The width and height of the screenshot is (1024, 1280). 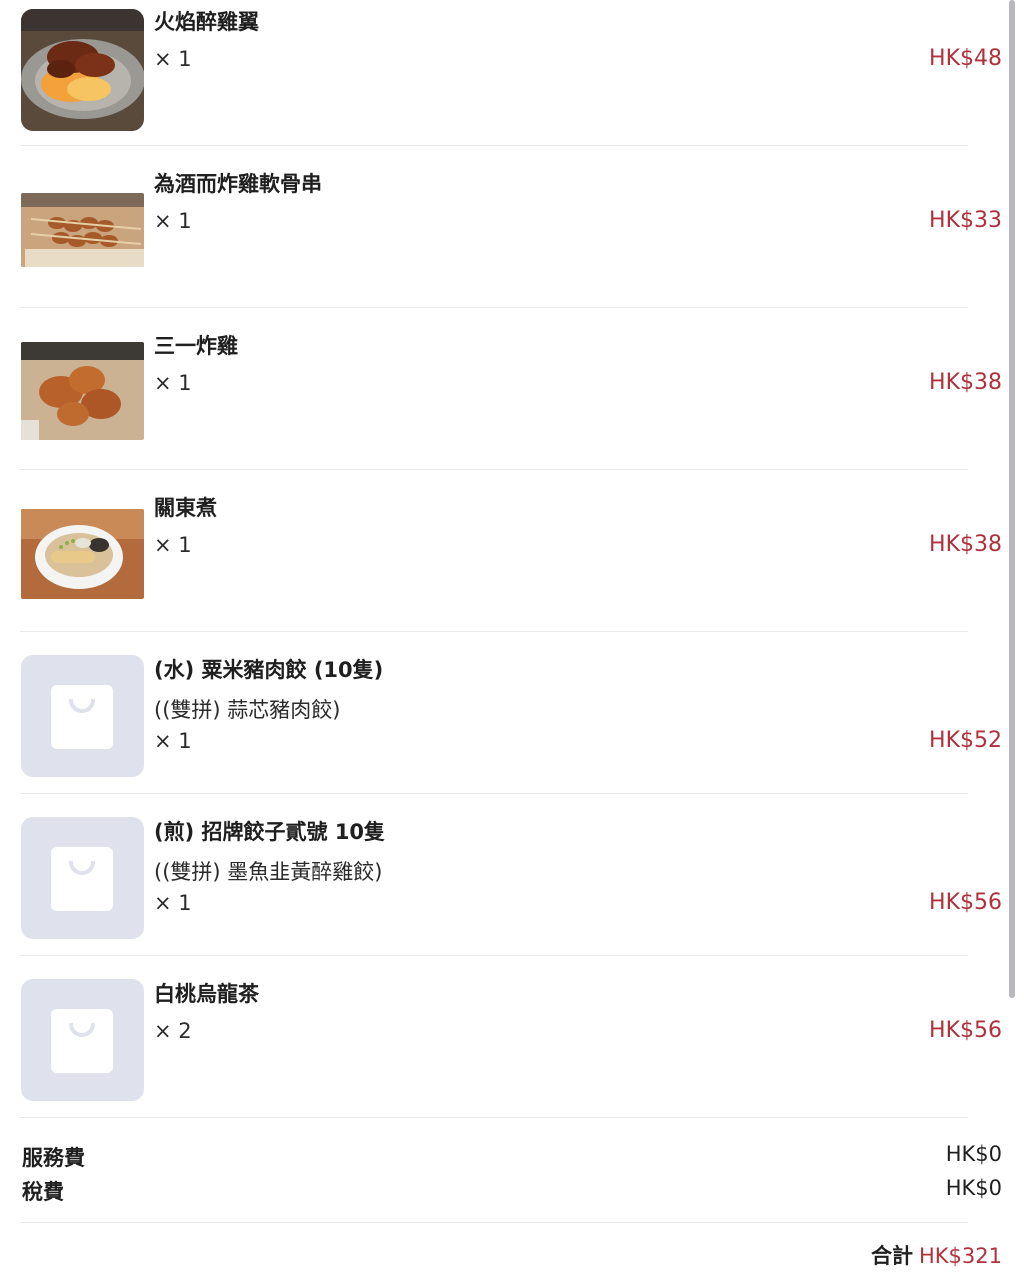 I want to click on item-price: HK$48, so click(x=965, y=58).